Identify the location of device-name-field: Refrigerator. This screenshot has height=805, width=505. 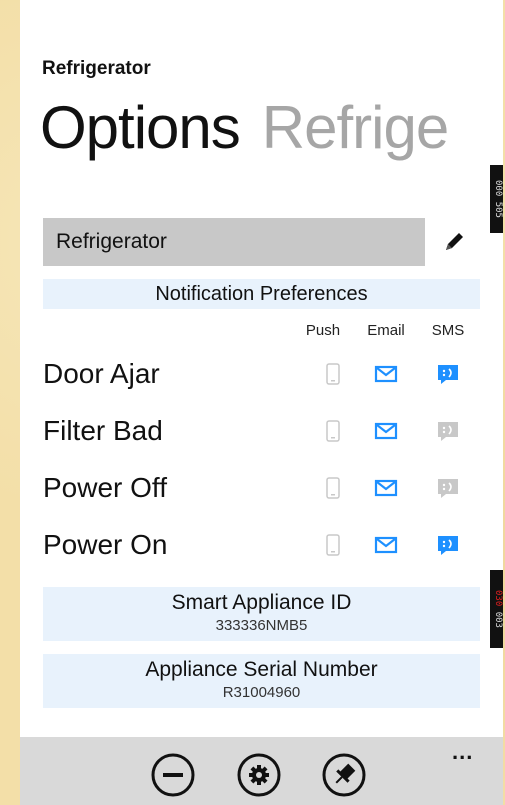
(234, 242).